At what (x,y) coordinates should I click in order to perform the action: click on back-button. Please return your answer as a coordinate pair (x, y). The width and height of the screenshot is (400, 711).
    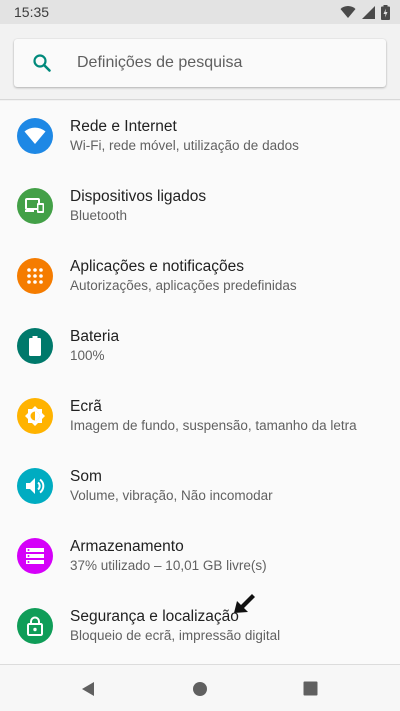
    Looking at the image, I should click on (88, 688).